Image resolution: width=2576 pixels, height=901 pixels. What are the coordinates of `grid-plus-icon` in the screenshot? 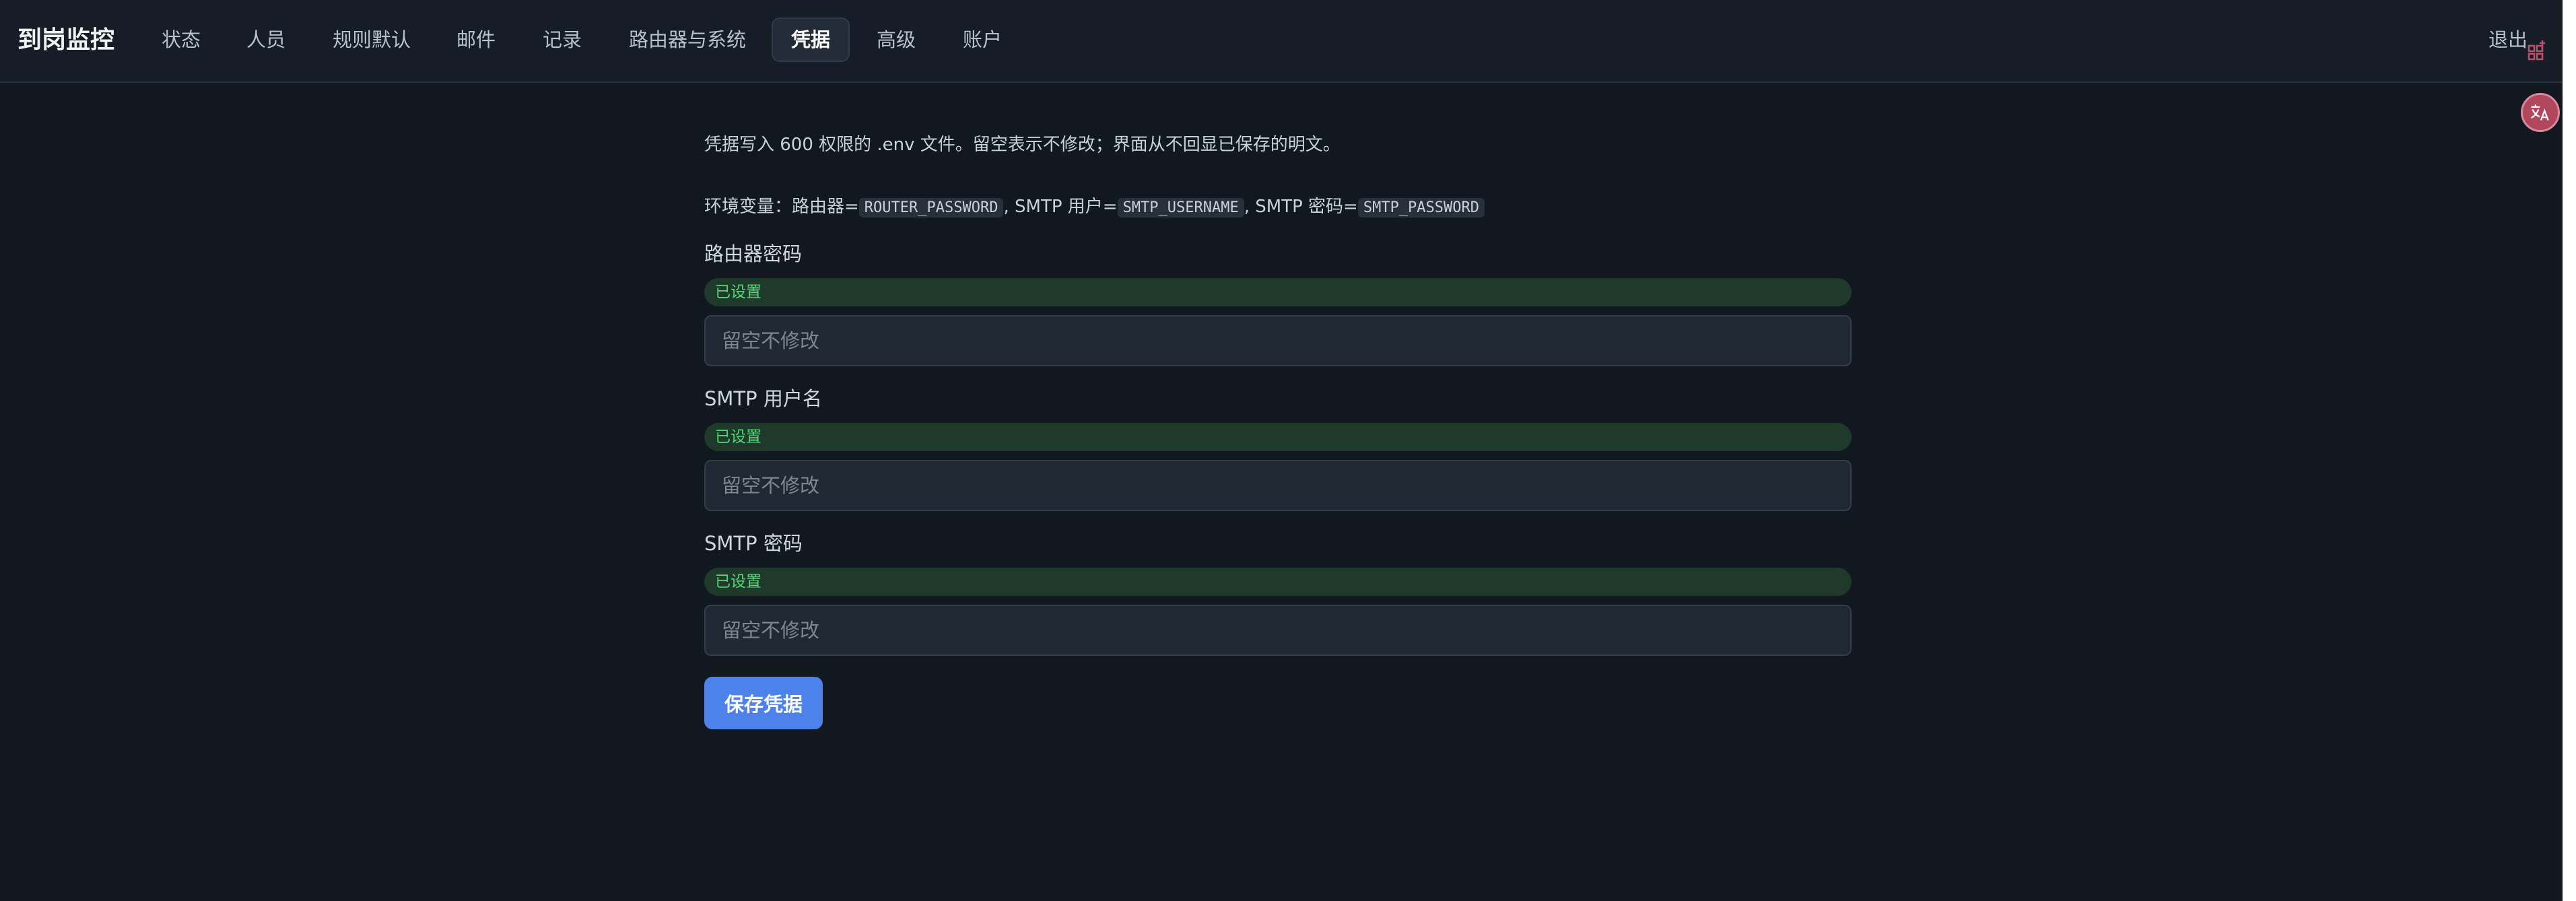 It's located at (2538, 48).